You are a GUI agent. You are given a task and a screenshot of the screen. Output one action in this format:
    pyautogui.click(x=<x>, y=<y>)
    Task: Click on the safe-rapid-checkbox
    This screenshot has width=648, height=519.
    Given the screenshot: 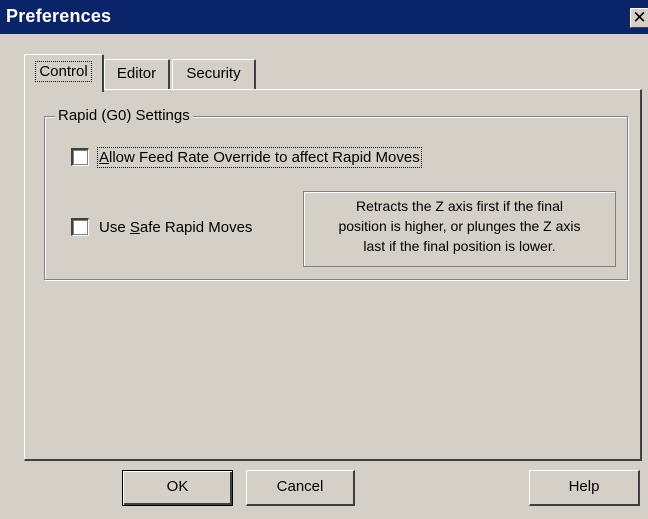 What is the action you would take?
    pyautogui.click(x=80, y=227)
    